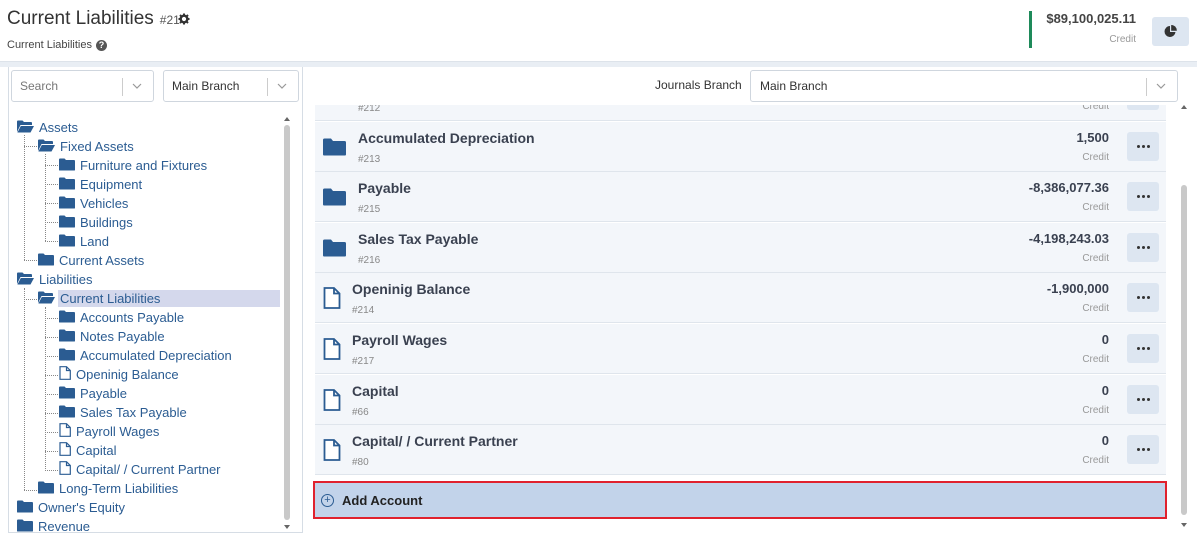 This screenshot has width=1197, height=533. What do you see at coordinates (132, 317) in the screenshot?
I see `tree-item-label: Accounts Payable` at bounding box center [132, 317].